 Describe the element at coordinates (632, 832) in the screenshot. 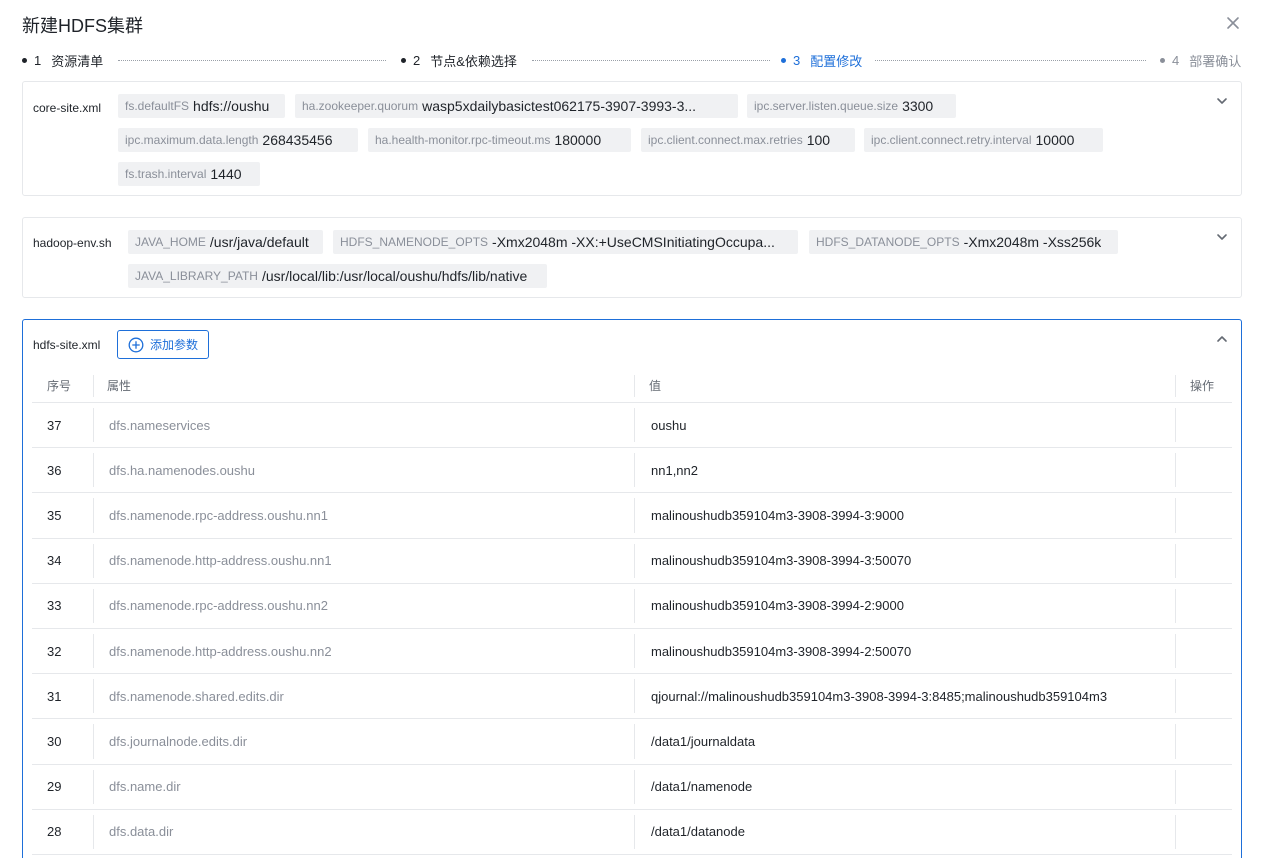

I see `table-row: 28 dfs.data.dir/data1/datanode` at that location.